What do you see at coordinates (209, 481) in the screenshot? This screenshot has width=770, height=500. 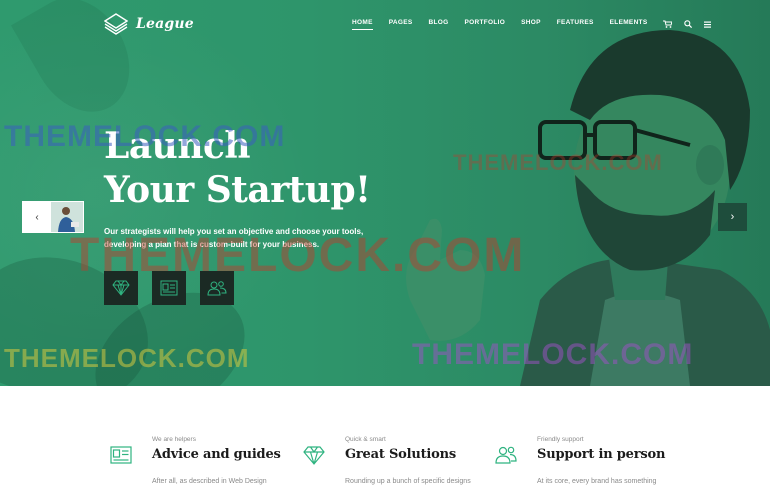 I see `feature-description: After all, as described in Web Design` at bounding box center [209, 481].